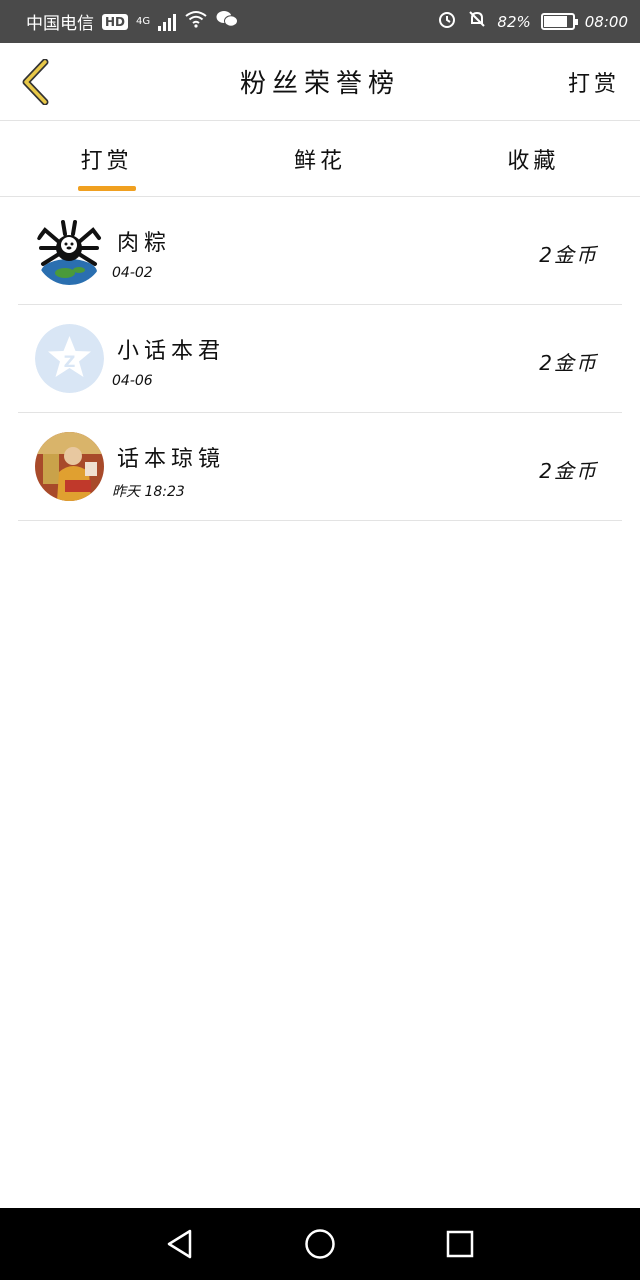  Describe the element at coordinates (533, 161) in the screenshot. I see `tab-label: 收藏` at that location.